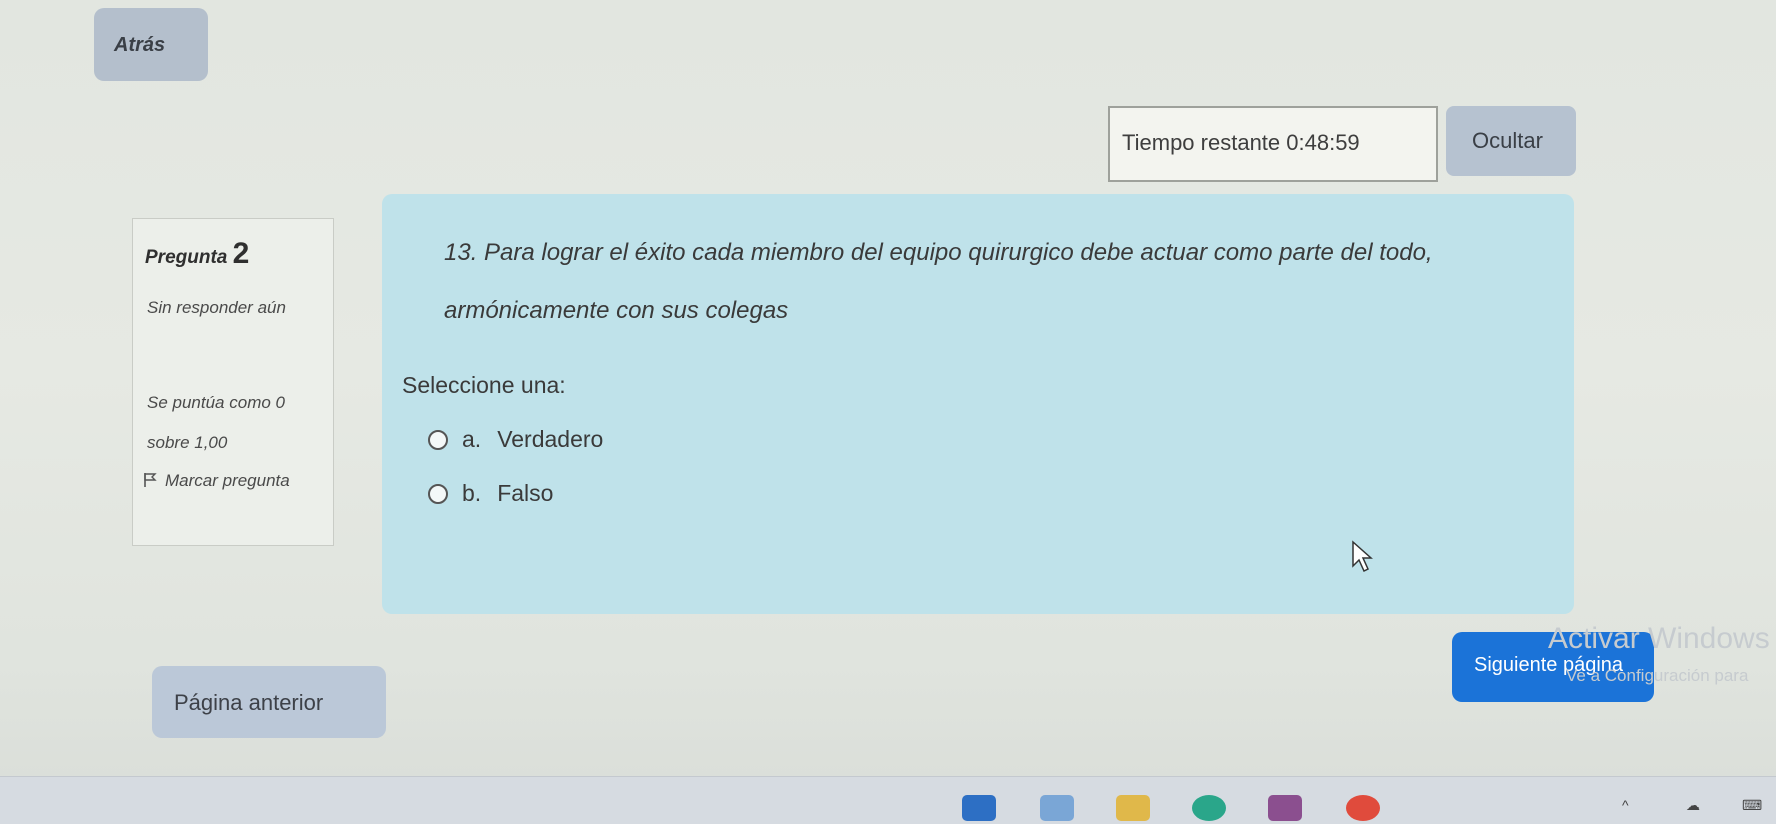 This screenshot has width=1776, height=824. Describe the element at coordinates (216, 422) in the screenshot. I see `question-score: Se puntúa como 0 sobre 1,00` at that location.